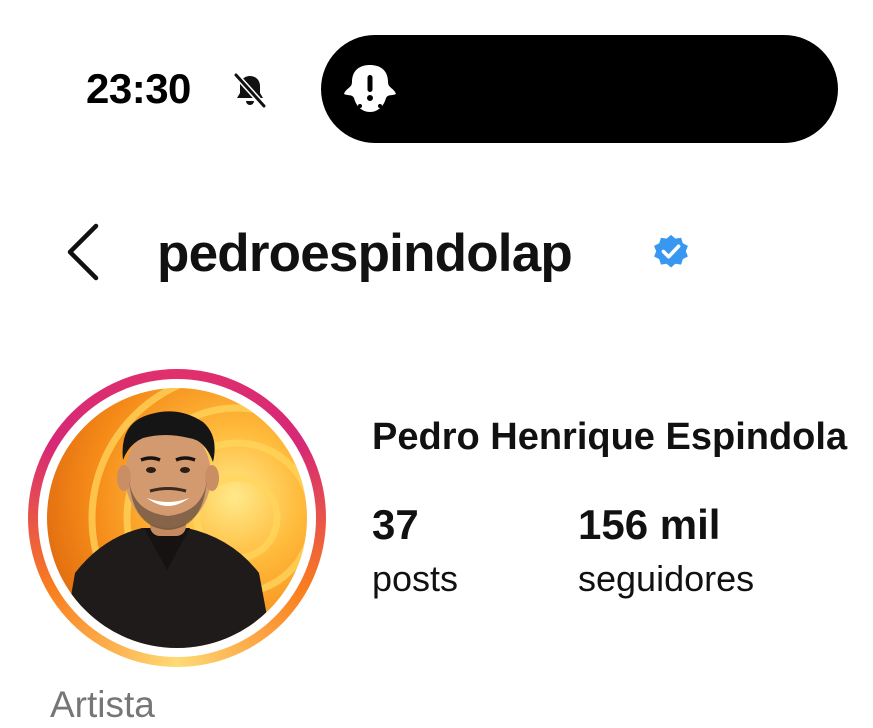 This screenshot has width=873, height=728. I want to click on back-button, so click(84, 252).